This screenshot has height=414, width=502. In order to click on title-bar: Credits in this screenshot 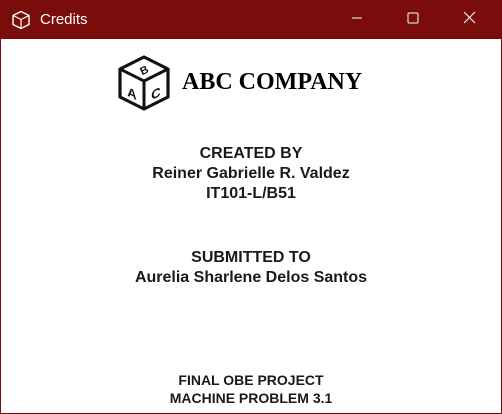, I will do `click(251, 20)`.